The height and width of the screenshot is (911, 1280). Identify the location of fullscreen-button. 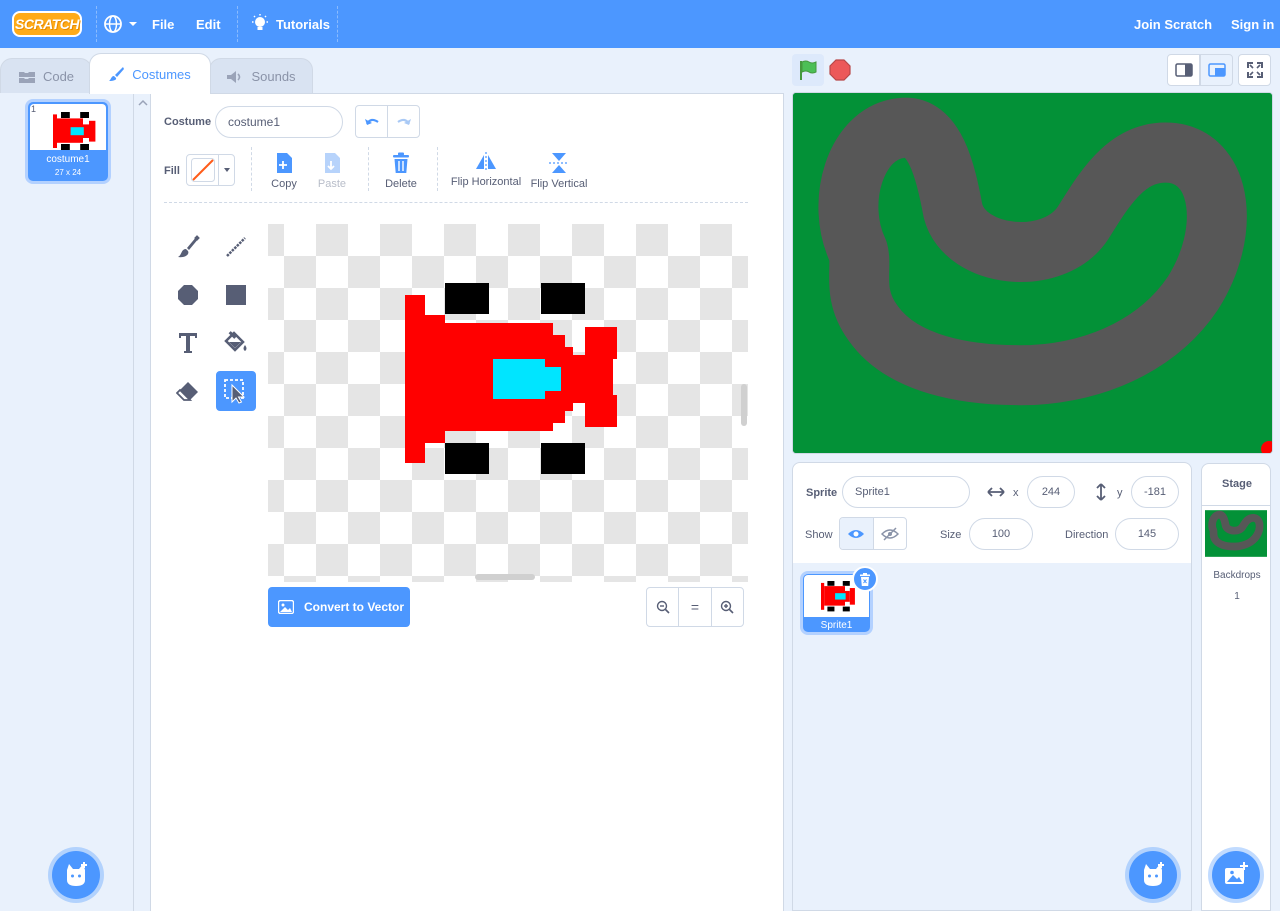
(1254, 70).